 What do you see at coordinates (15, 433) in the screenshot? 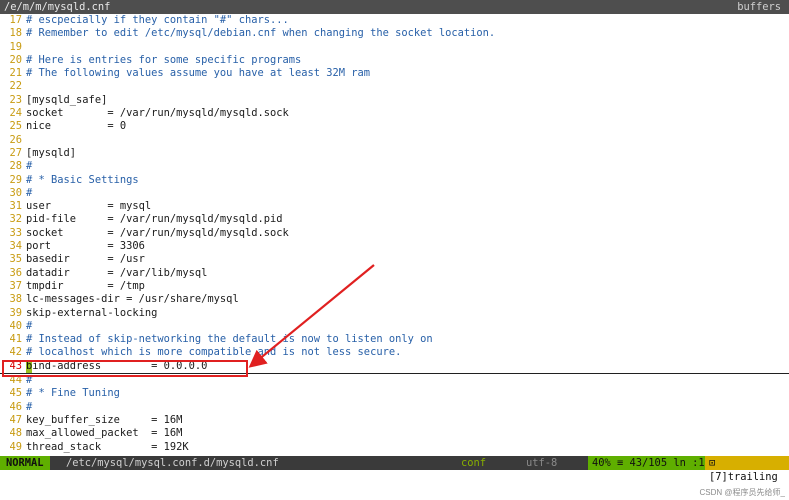
I see `line-number: 48` at bounding box center [15, 433].